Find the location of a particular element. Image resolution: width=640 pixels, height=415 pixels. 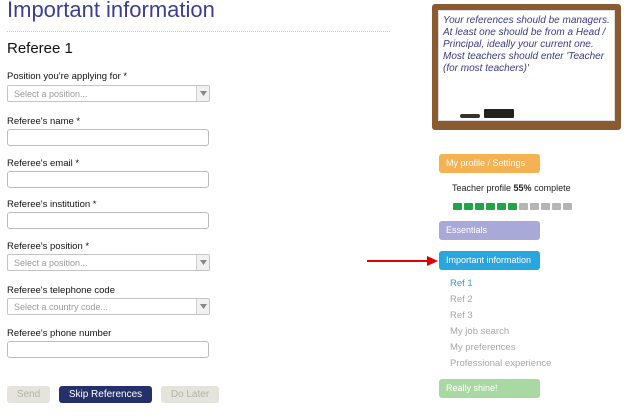

menu-really-shine: Really shine! is located at coordinates (489, 388).